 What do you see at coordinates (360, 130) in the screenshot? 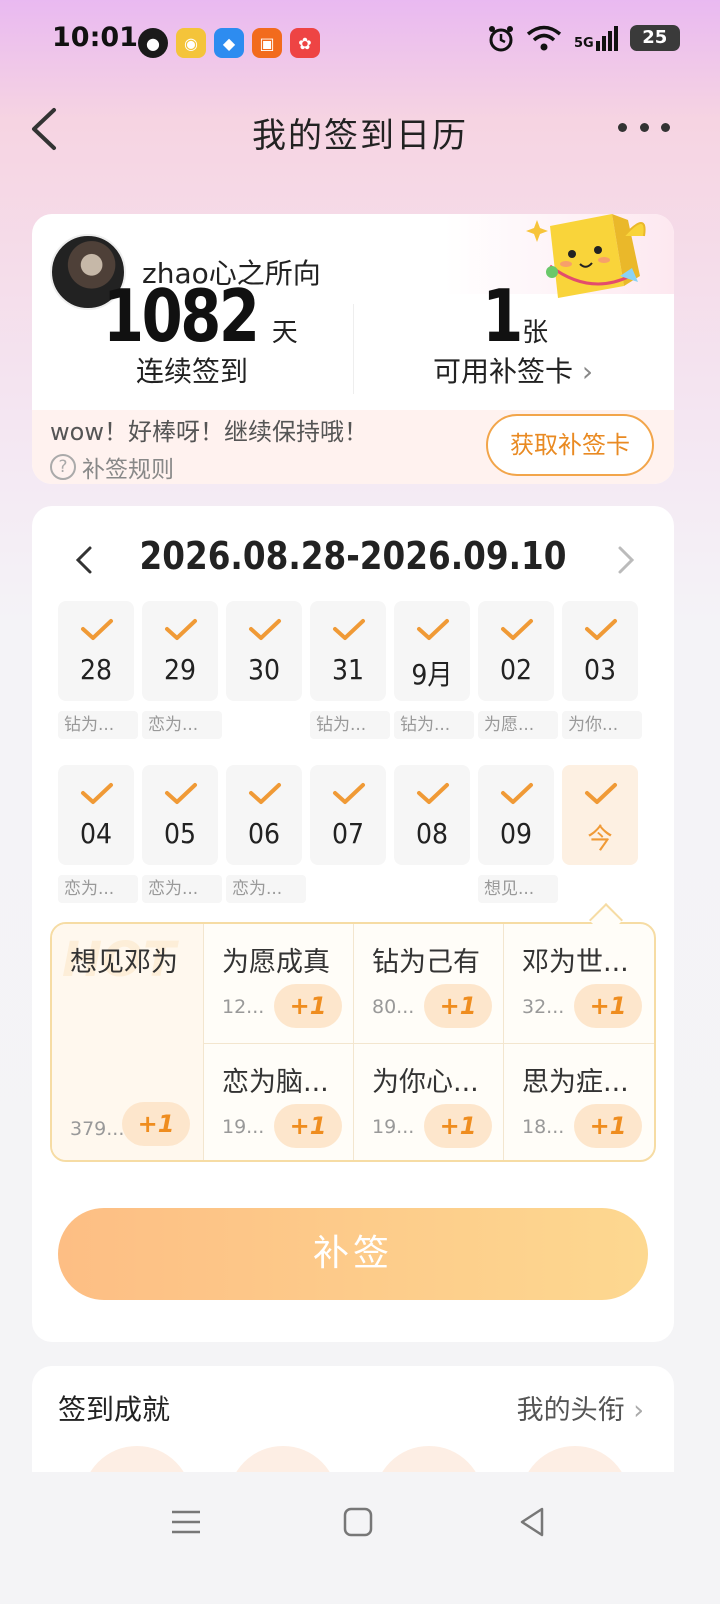
I see `top-navigation: 我的签到日历` at bounding box center [360, 130].